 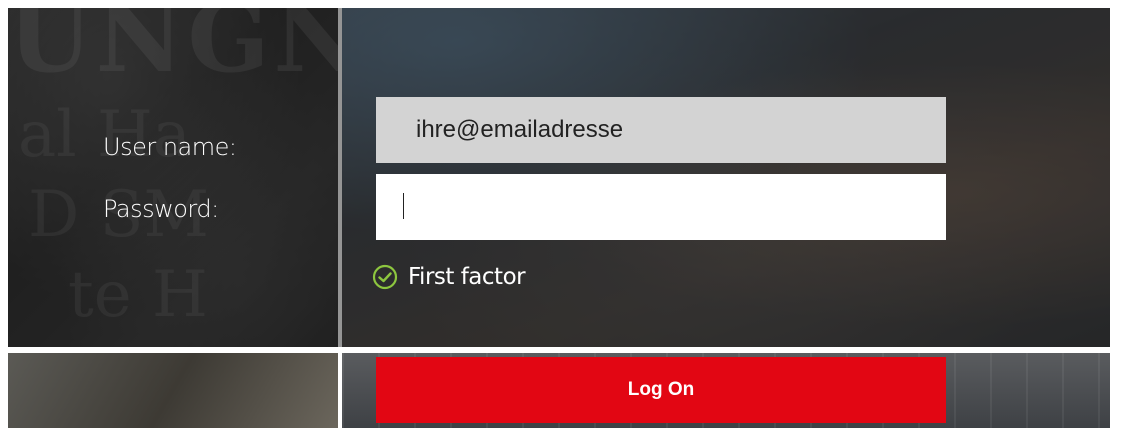 I want to click on password-field, so click(x=661, y=207).